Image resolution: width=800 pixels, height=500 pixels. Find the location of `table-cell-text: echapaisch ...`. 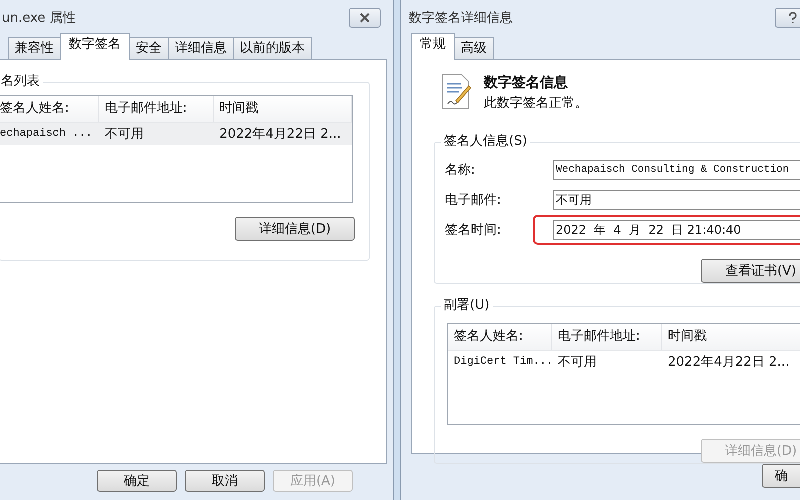

table-cell-text: echapaisch ... is located at coordinates (47, 134).